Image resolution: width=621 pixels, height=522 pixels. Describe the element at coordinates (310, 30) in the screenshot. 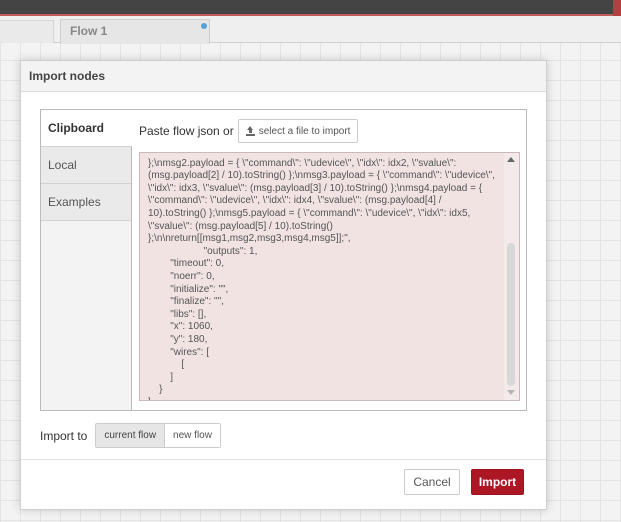

I see `workspace-tab-bar: Flow 1` at that location.